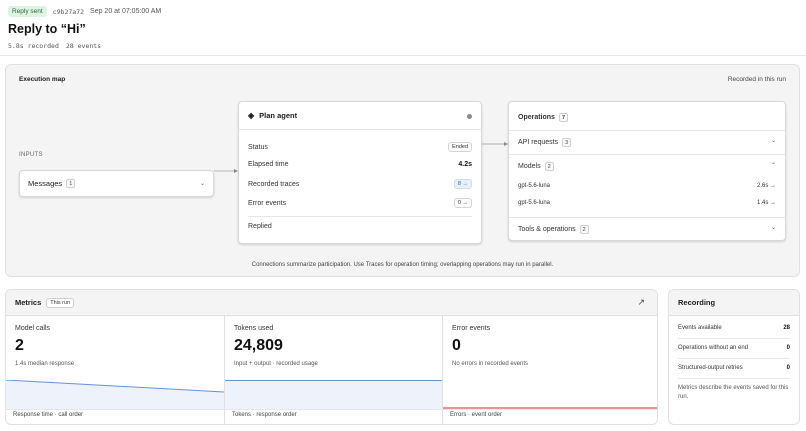 The height and width of the screenshot is (431, 806). I want to click on response-time-sparkline, so click(115, 395).